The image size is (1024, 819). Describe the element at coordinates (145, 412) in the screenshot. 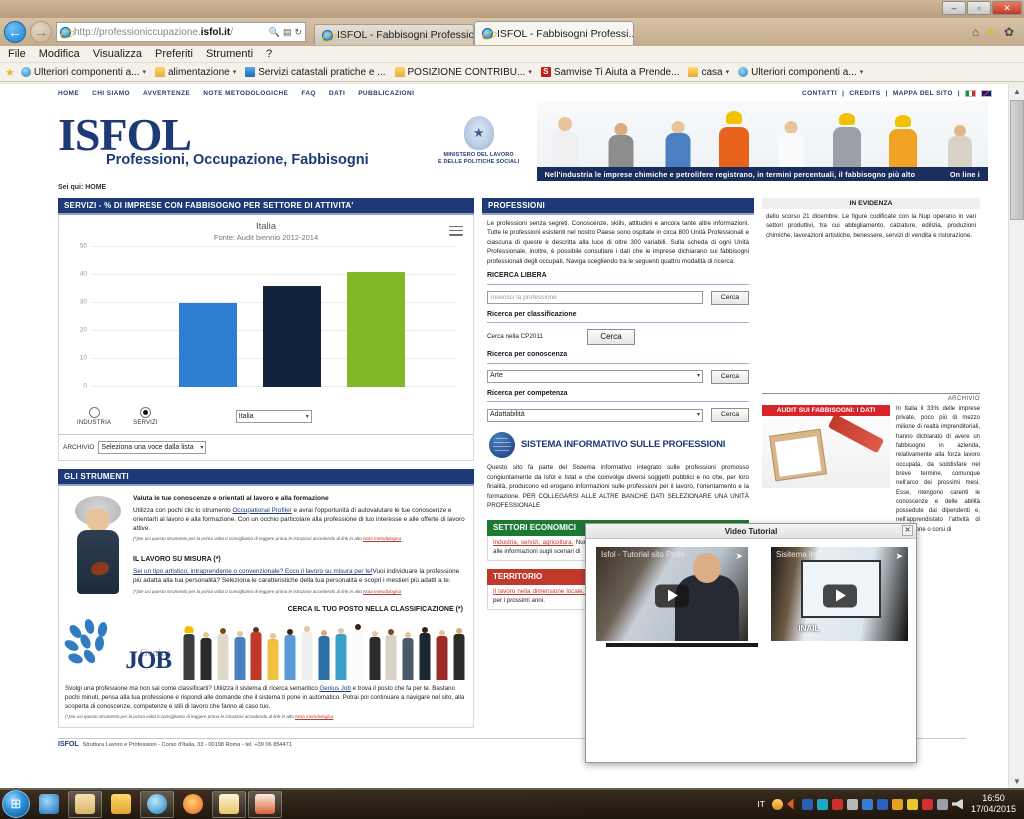

I see `radio-servizi-dot` at that location.